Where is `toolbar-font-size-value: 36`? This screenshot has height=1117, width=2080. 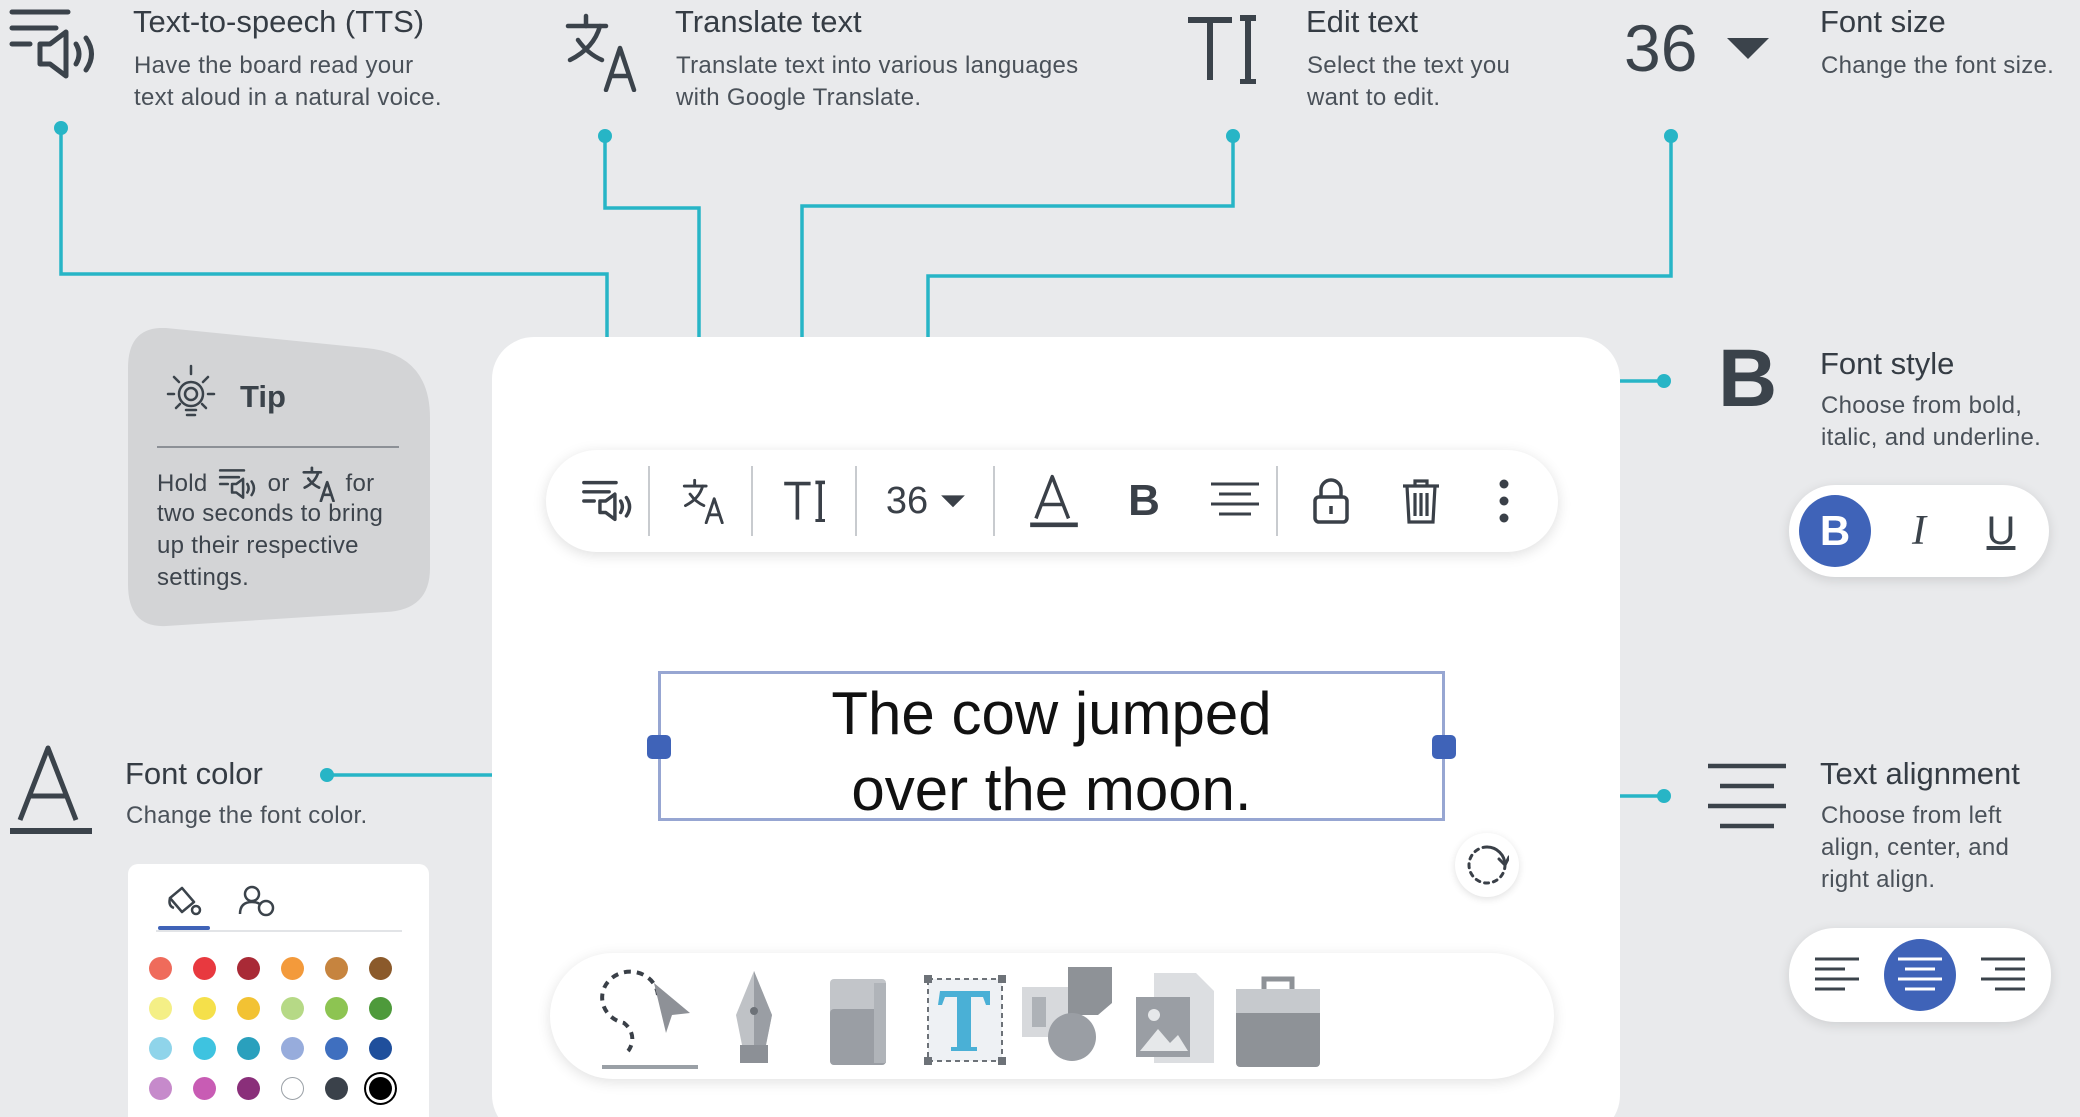
toolbar-font-size-value: 36 is located at coordinates (907, 500).